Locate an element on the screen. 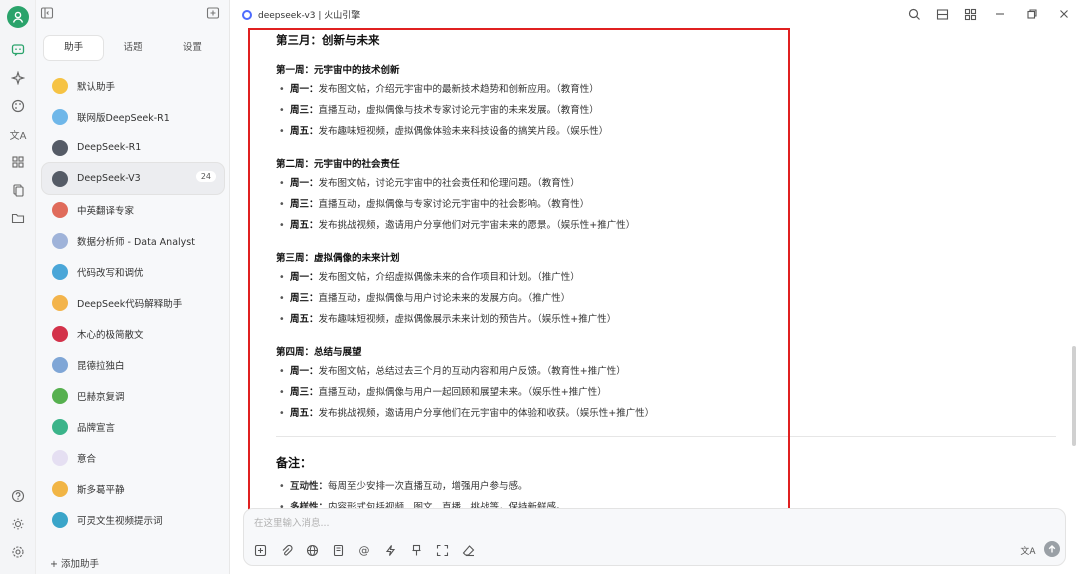 The image size is (1080, 574). note-term: 互动性： is located at coordinates (309, 486).